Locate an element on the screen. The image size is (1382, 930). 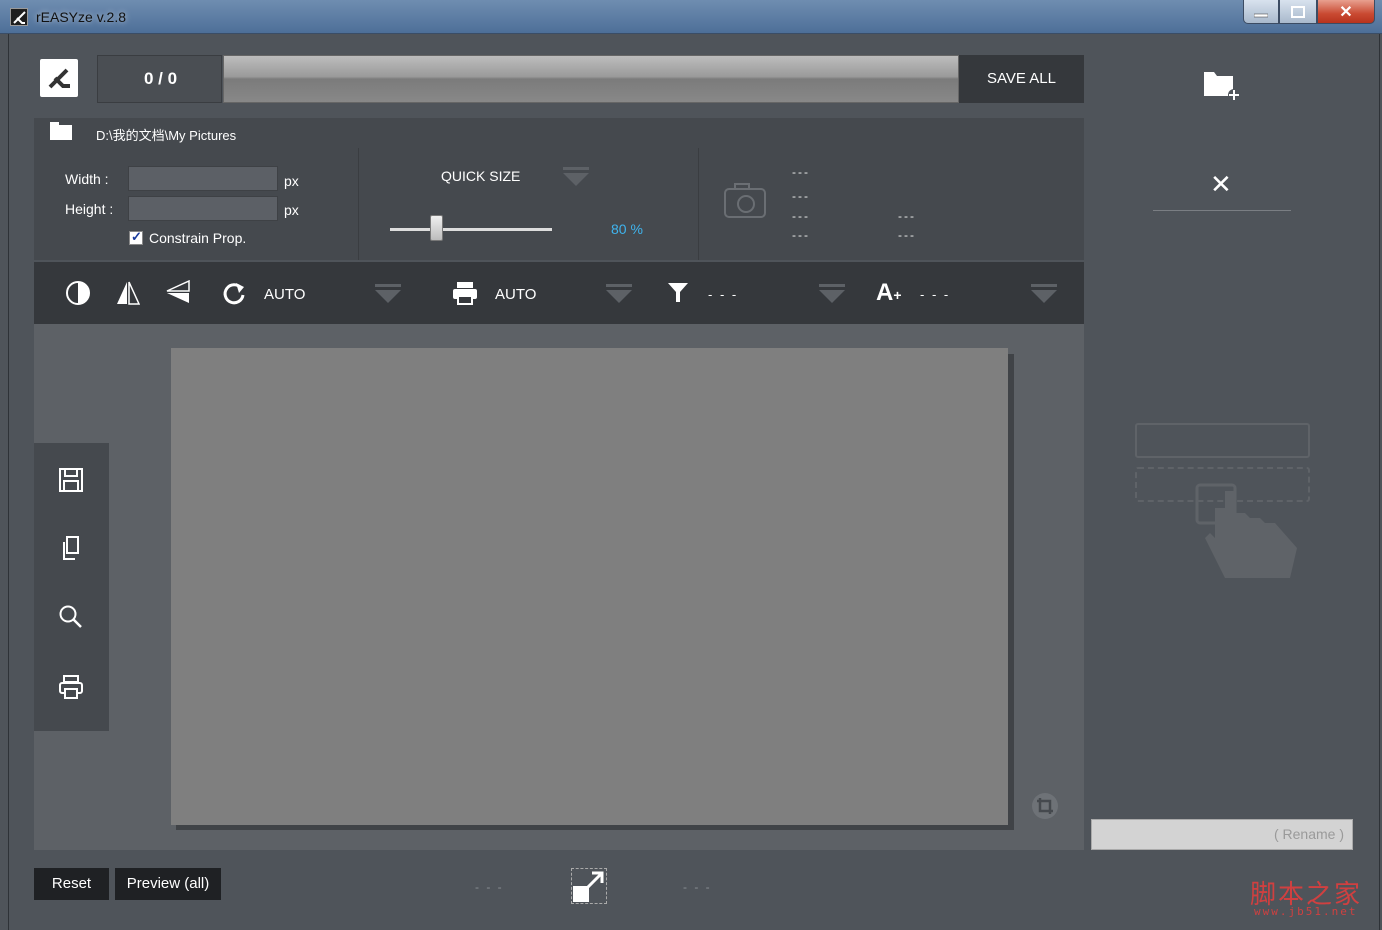
contrast-icon is located at coordinates (78, 296).